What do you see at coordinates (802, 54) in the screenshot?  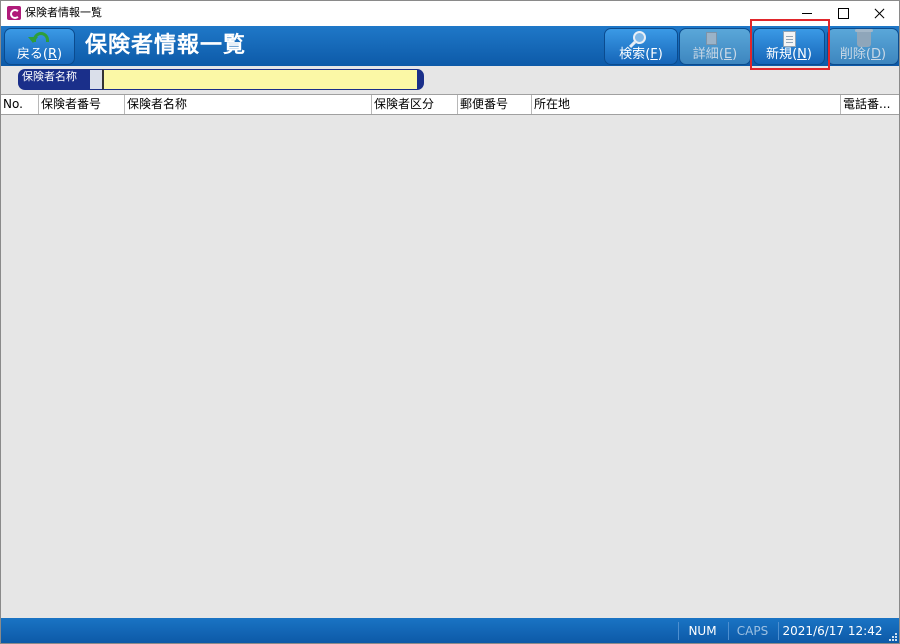 I see `new-button-key: N` at bounding box center [802, 54].